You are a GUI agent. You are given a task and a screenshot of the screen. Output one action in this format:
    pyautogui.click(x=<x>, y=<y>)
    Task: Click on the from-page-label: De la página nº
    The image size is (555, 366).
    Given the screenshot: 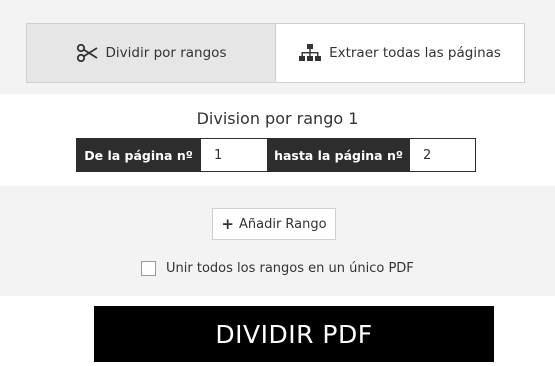 What is the action you would take?
    pyautogui.click(x=138, y=155)
    